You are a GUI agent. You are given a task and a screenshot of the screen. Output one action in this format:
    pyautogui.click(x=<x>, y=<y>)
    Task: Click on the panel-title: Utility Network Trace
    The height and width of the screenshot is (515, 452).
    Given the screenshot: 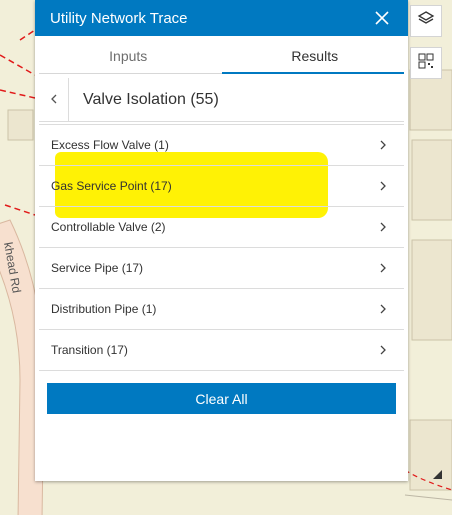 What is the action you would take?
    pyautogui.click(x=119, y=18)
    